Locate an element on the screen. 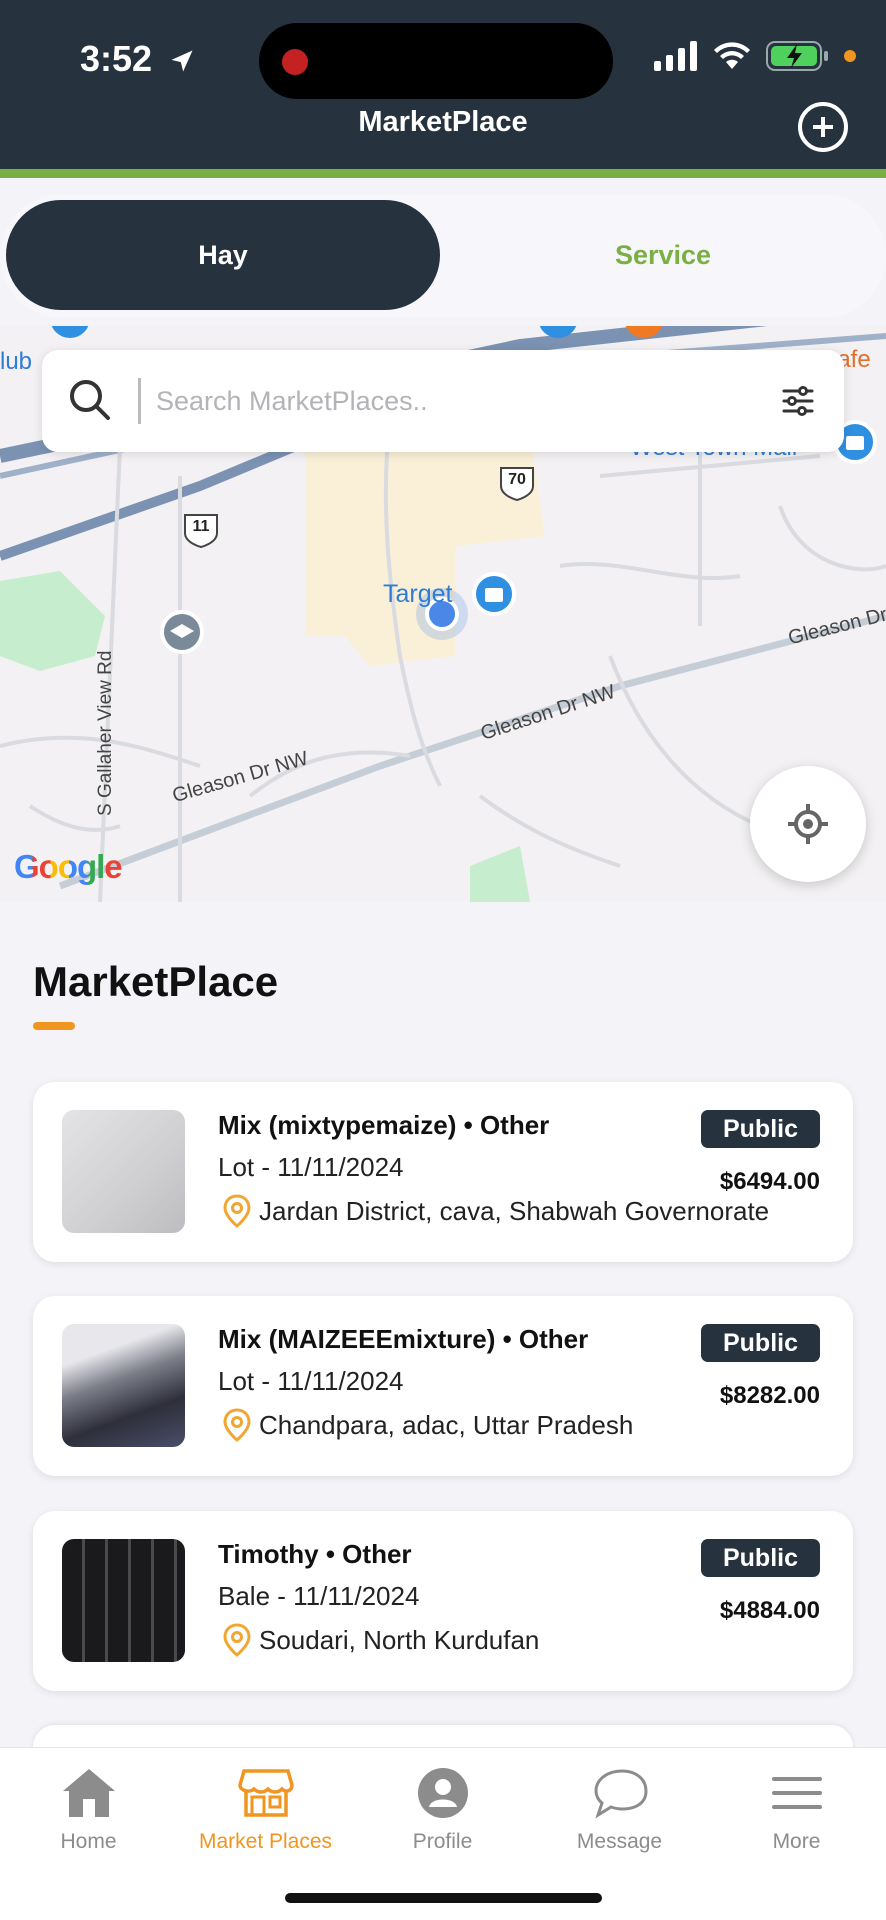  nav-home-label: Home is located at coordinates (88, 1841).